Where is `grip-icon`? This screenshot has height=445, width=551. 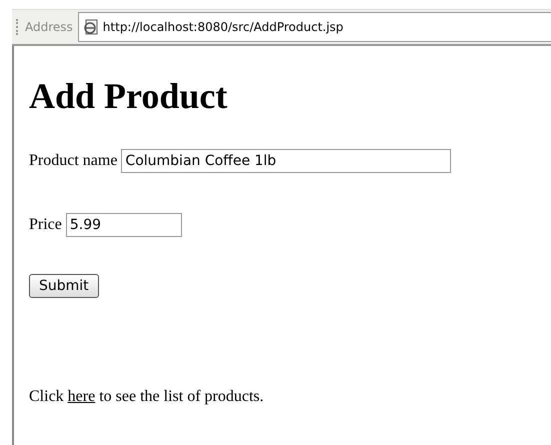 grip-icon is located at coordinates (18, 27).